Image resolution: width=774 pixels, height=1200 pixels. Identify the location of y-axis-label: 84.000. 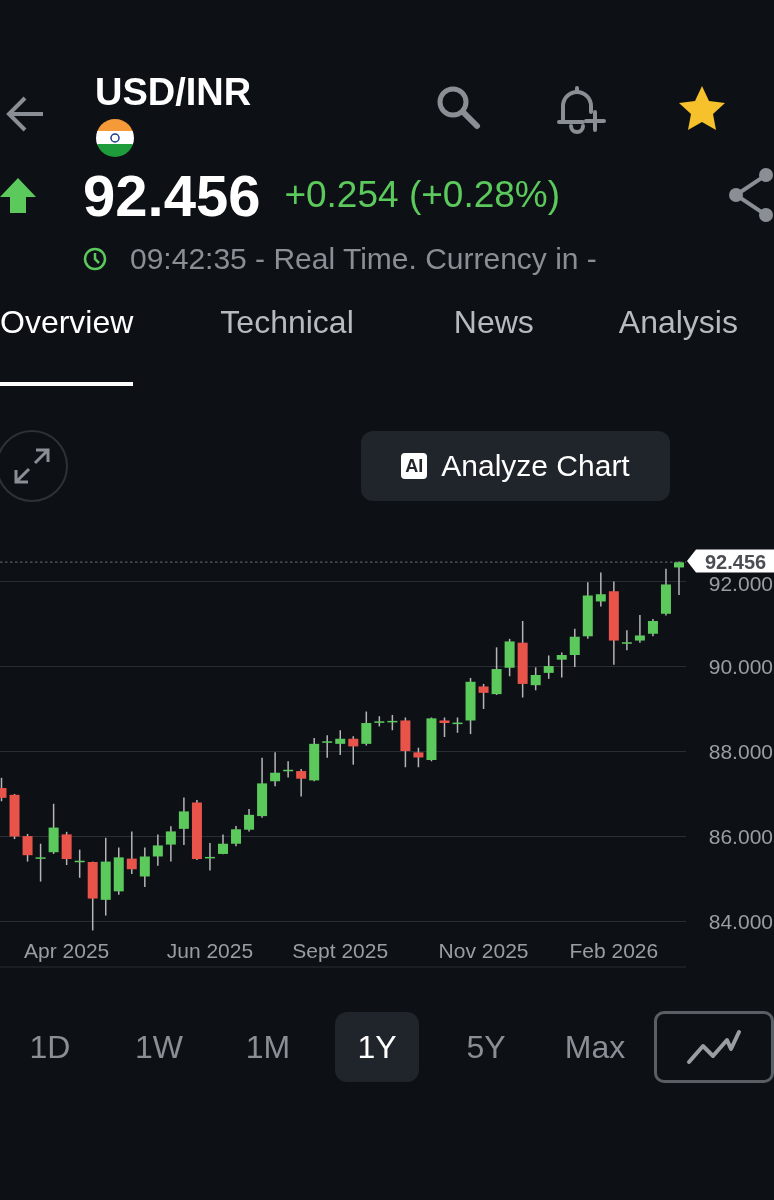
(740, 921).